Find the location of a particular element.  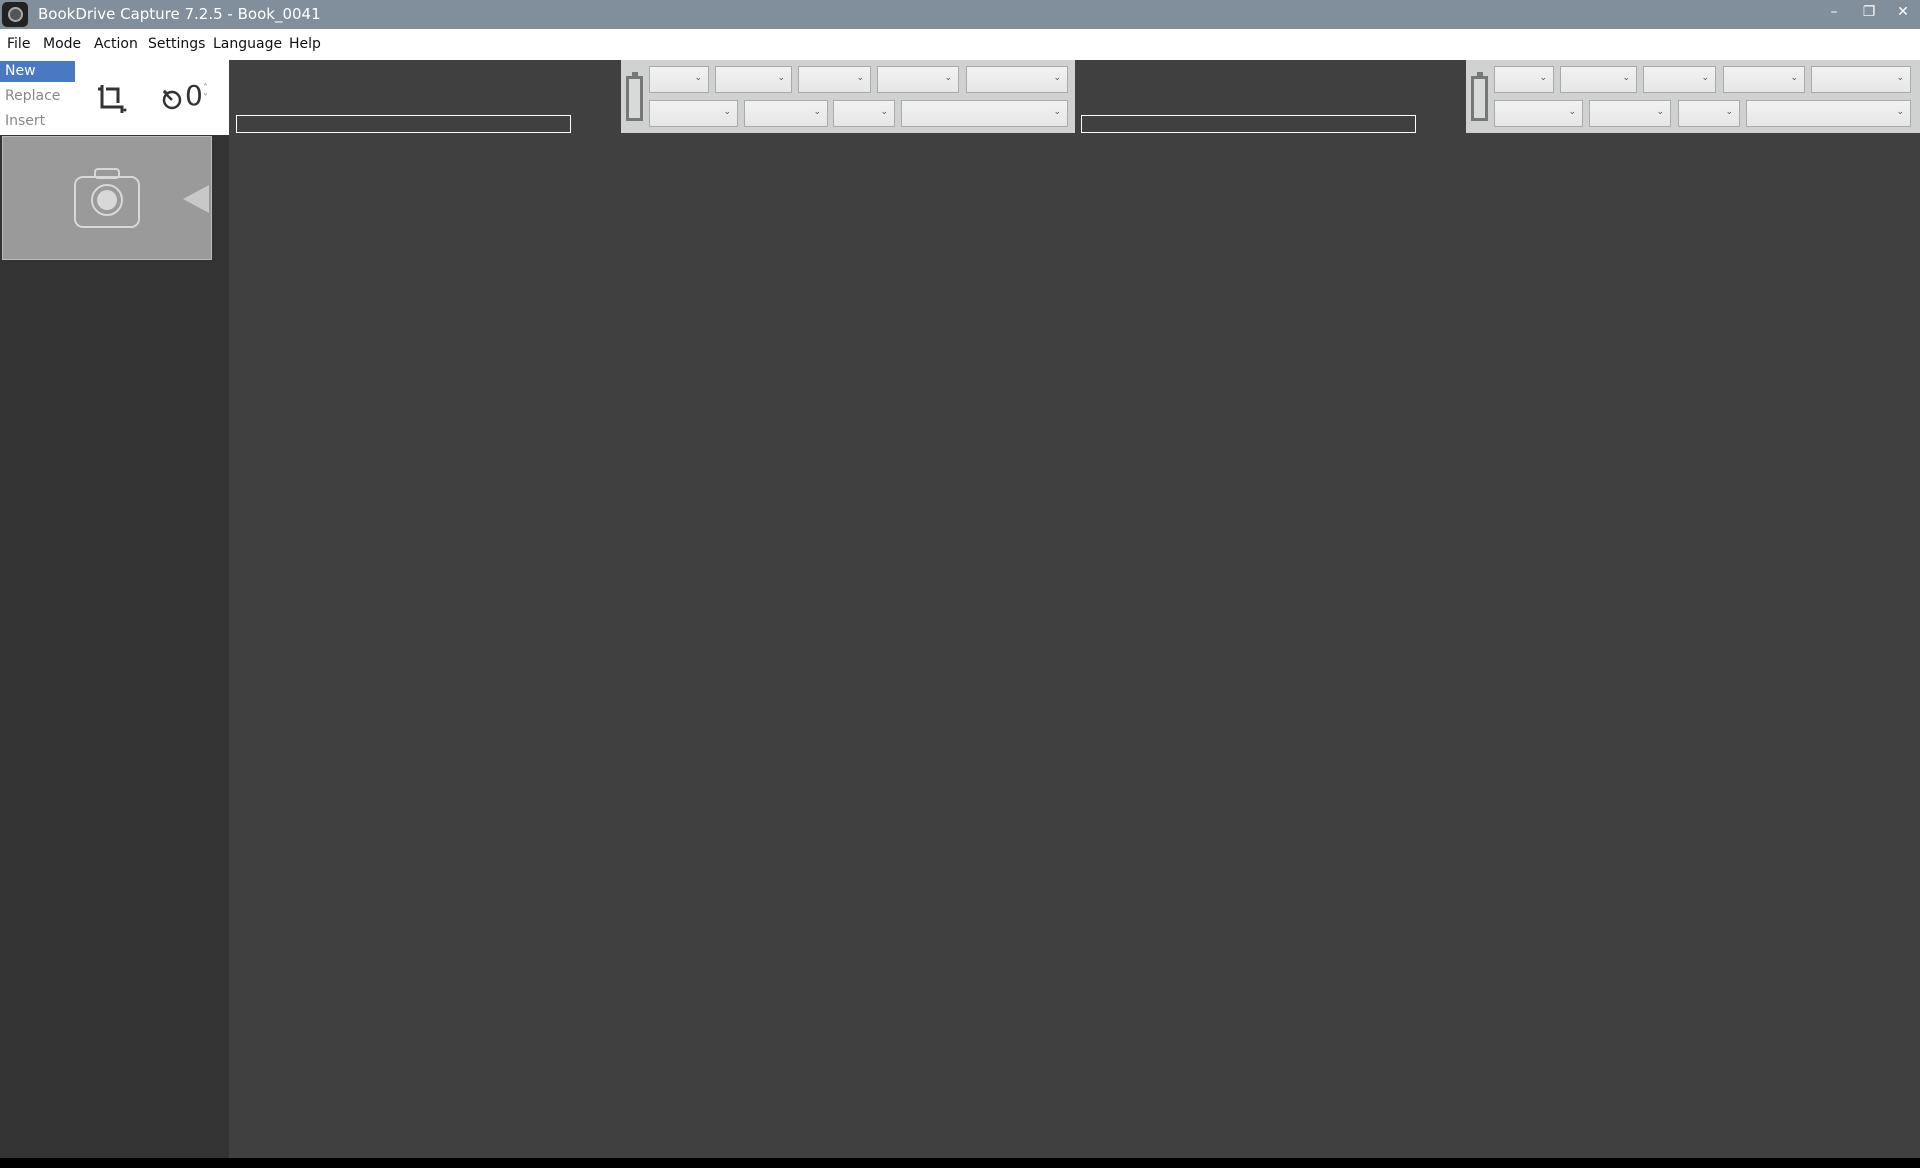

mode-new: New is located at coordinates (37, 71).